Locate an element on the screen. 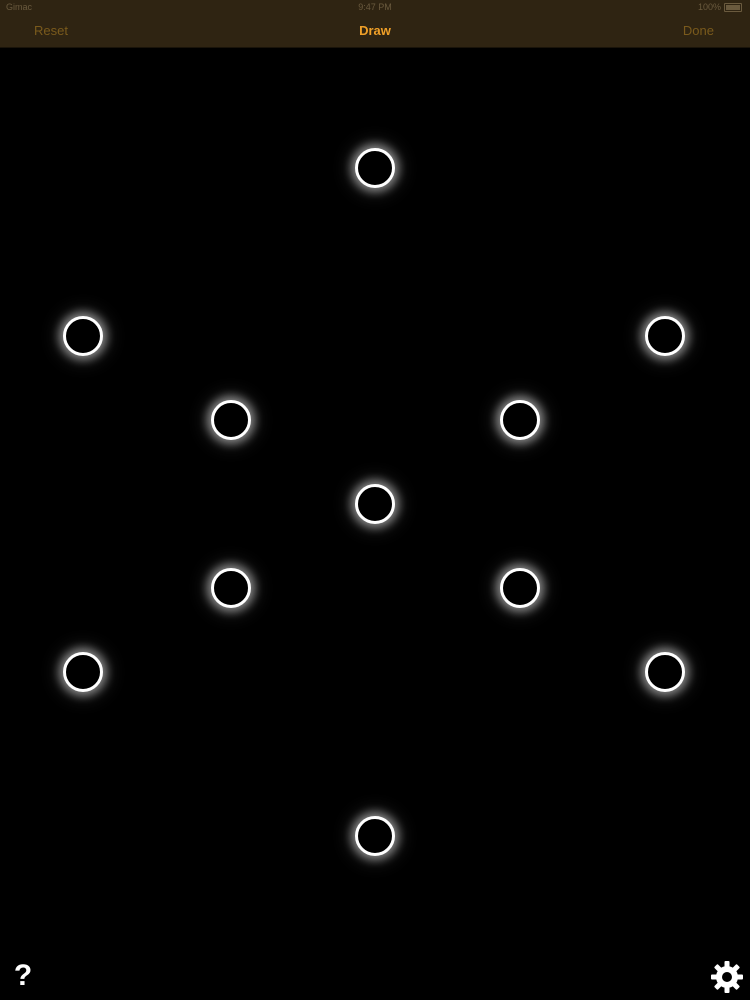 The image size is (750, 1000). dot-lower-left is located at coordinates (83, 672).